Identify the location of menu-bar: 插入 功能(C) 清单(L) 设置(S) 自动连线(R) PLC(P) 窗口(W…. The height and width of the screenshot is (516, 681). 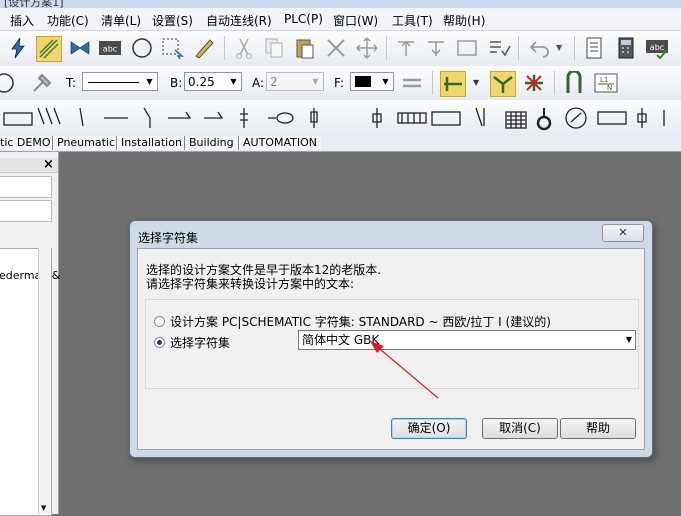
(340, 19).